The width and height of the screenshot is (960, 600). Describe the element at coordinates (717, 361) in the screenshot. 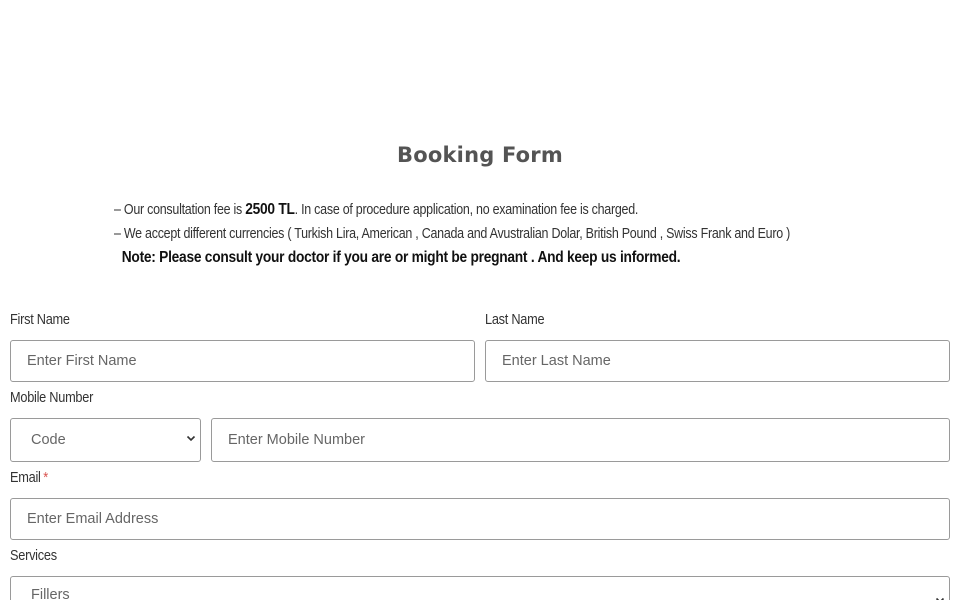

I see `last-name-input` at that location.